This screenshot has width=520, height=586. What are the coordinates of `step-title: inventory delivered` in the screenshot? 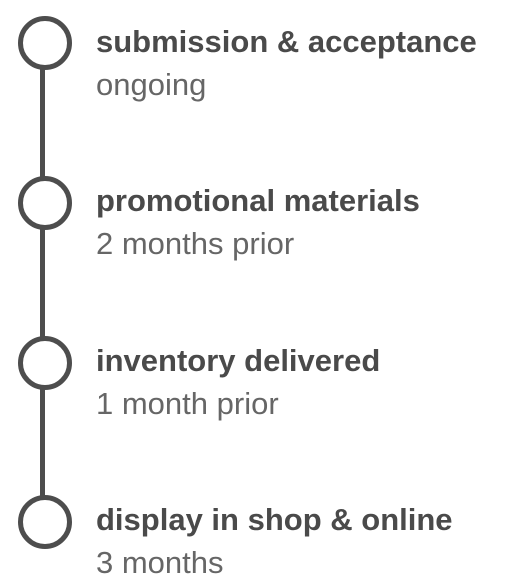 It's located at (238, 360).